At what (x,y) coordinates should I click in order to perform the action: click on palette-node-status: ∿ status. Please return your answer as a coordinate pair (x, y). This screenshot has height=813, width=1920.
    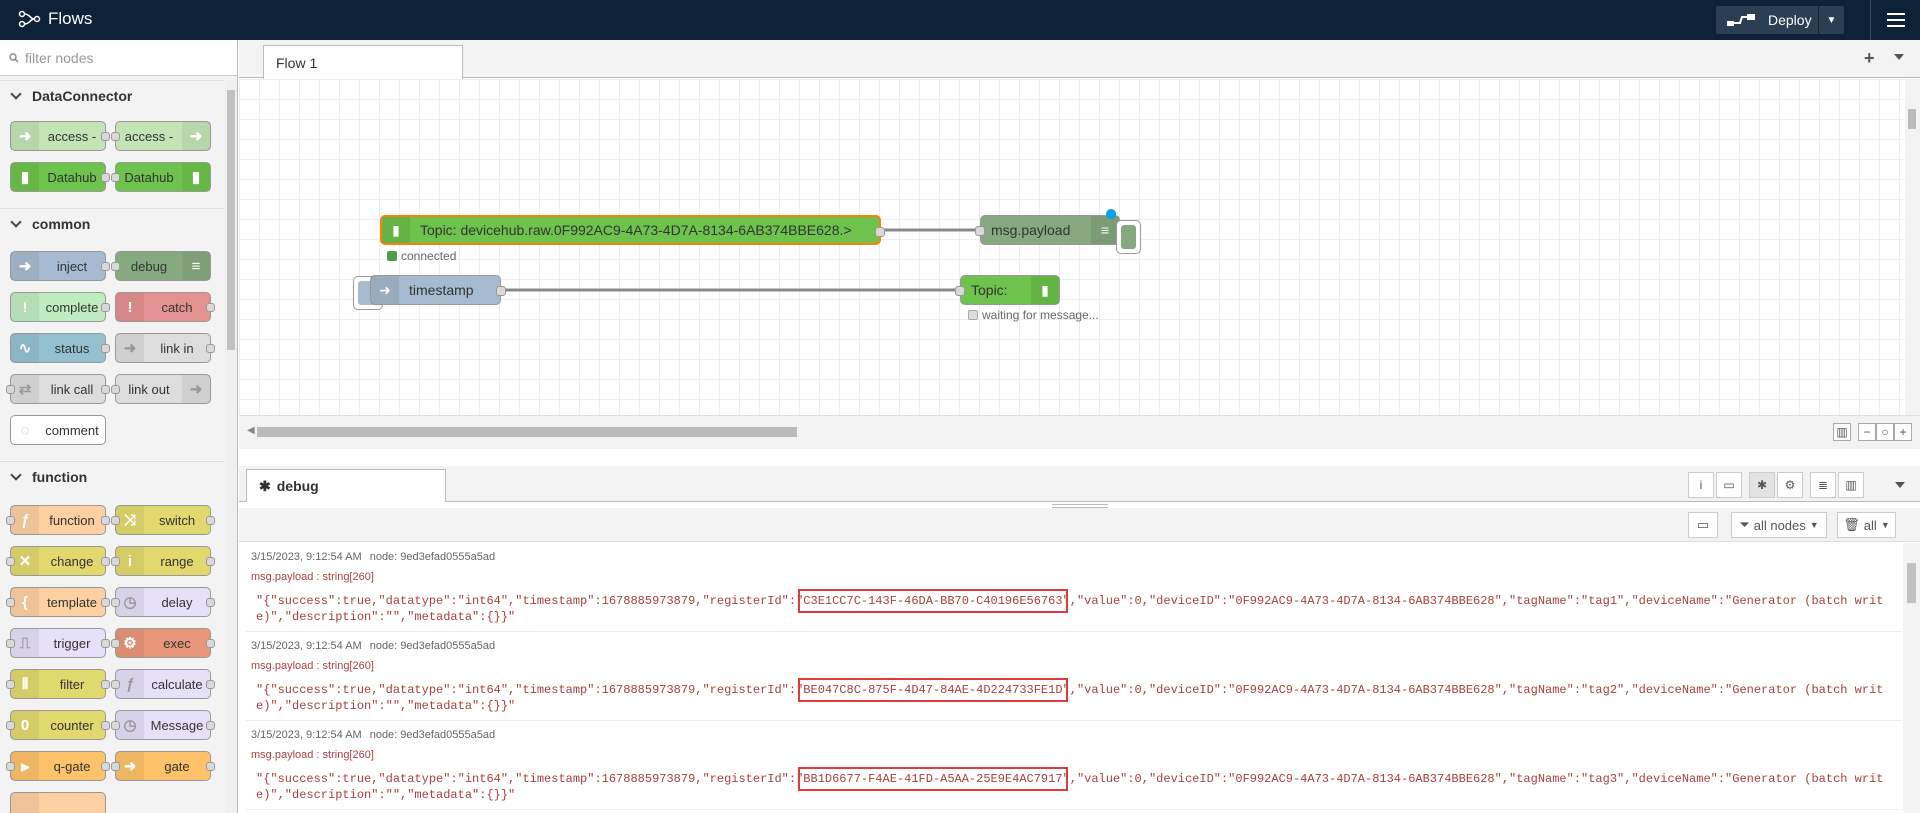
    Looking at the image, I should click on (60, 348).